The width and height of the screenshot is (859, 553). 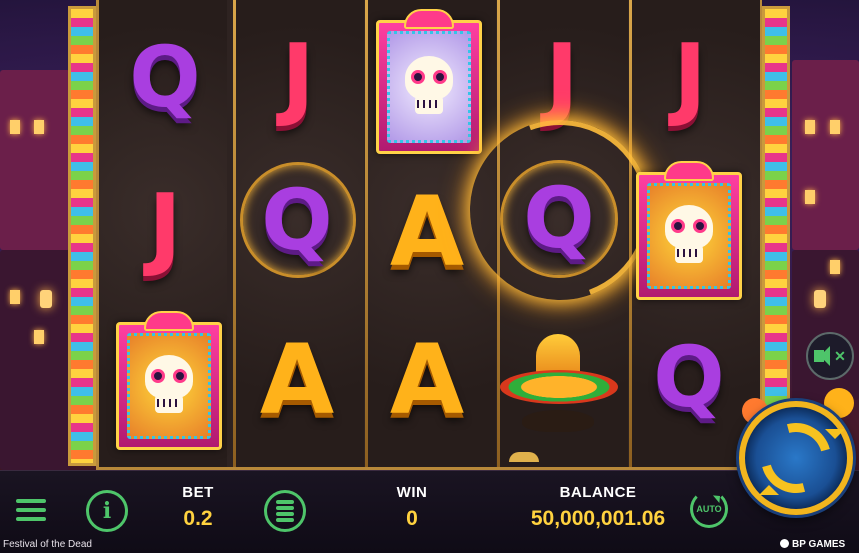 What do you see at coordinates (31, 510) in the screenshot?
I see `hamburger-menu-icon` at bounding box center [31, 510].